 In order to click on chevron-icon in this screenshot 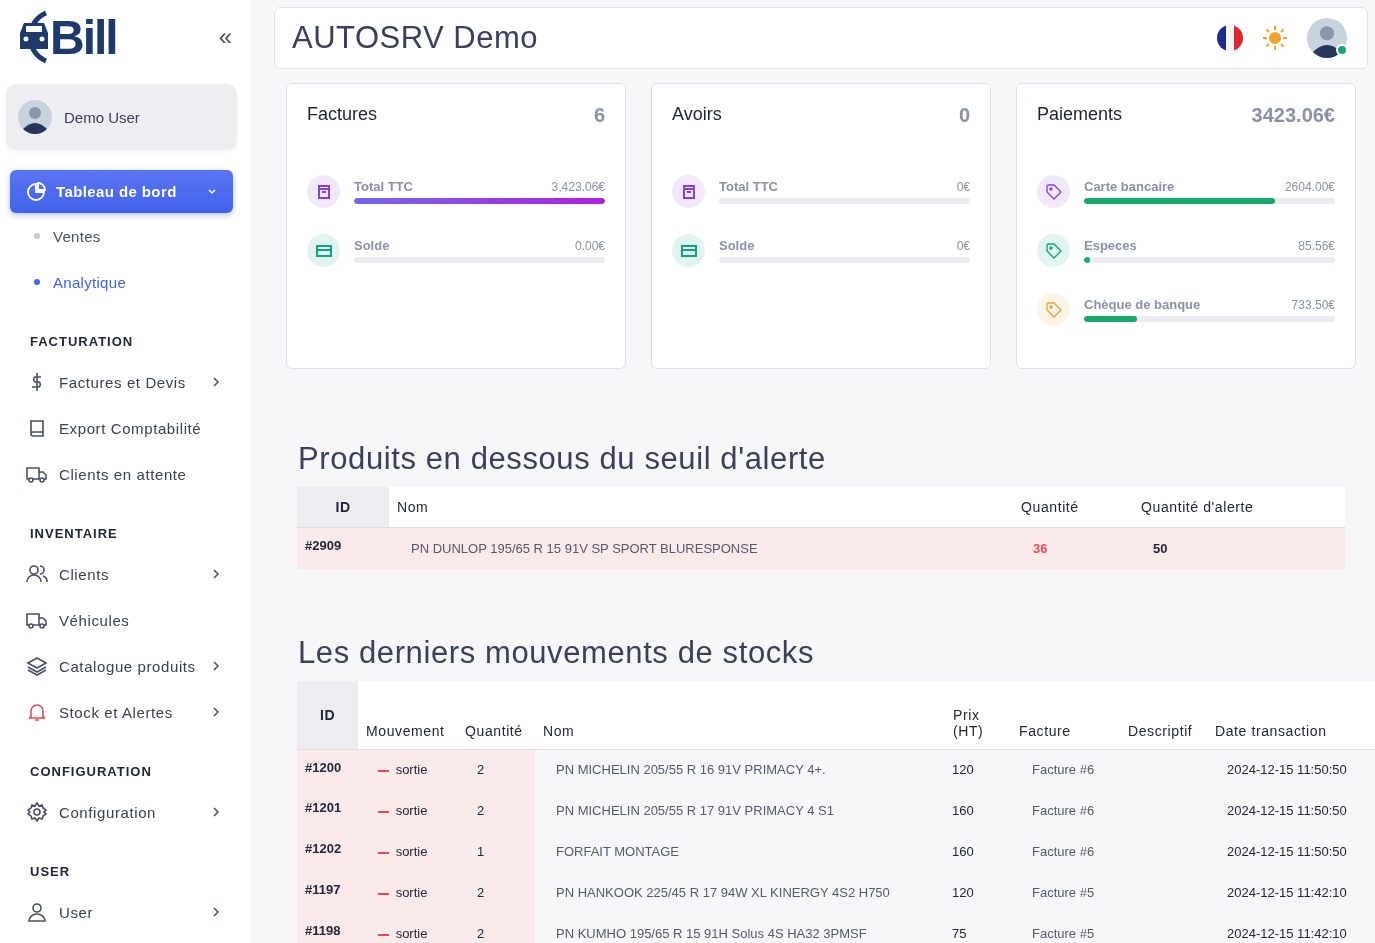, I will do `click(212, 191)`.